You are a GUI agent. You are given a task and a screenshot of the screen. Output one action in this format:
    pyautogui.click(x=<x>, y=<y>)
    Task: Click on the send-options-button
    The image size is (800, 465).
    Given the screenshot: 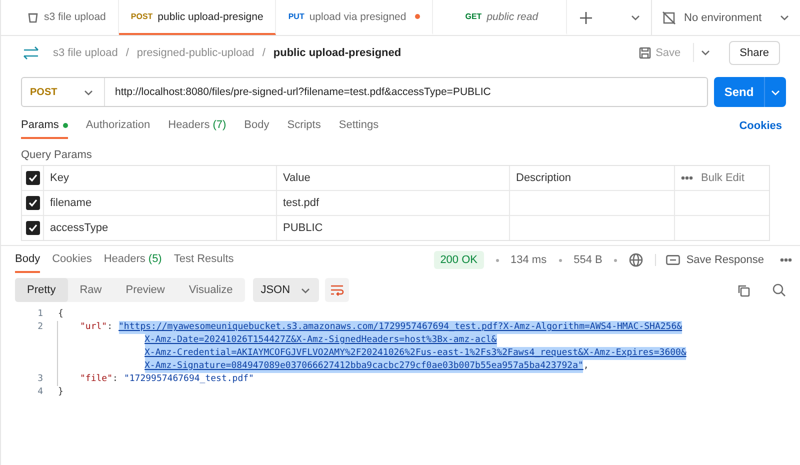 What is the action you would take?
    pyautogui.click(x=775, y=92)
    